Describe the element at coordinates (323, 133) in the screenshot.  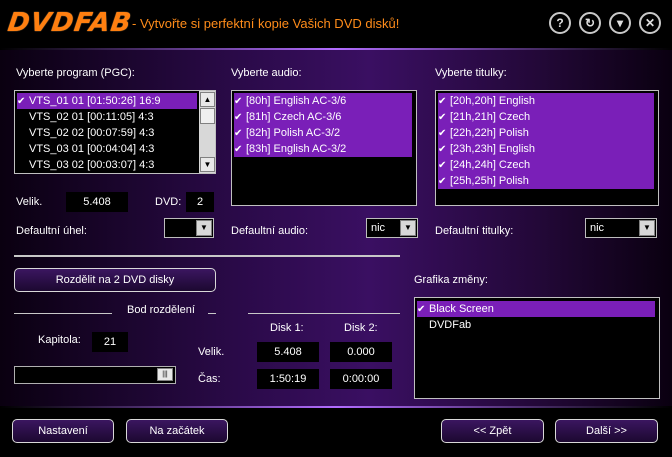
I see `list-item: ✔ [82h] Polish AC-3/2` at that location.